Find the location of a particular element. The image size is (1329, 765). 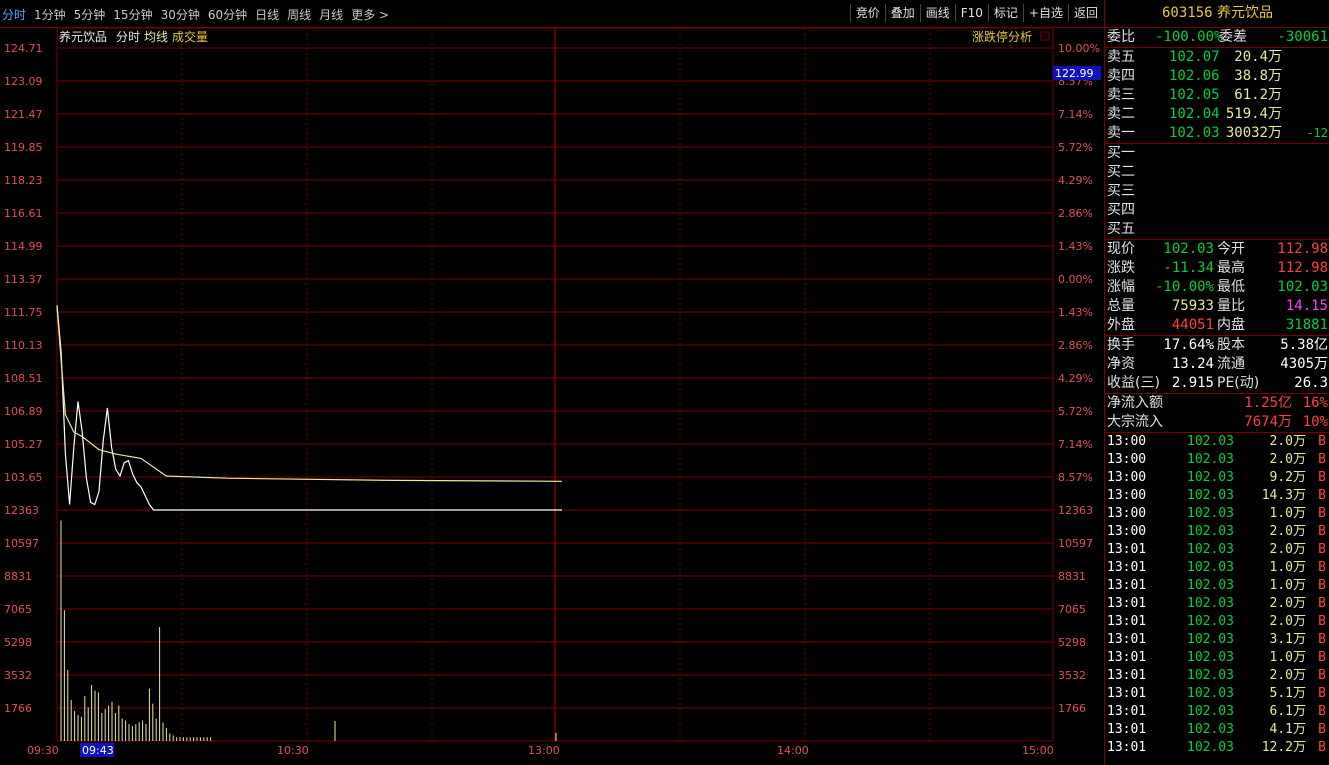

legend-item-2: 均线 is located at coordinates (156, 37).